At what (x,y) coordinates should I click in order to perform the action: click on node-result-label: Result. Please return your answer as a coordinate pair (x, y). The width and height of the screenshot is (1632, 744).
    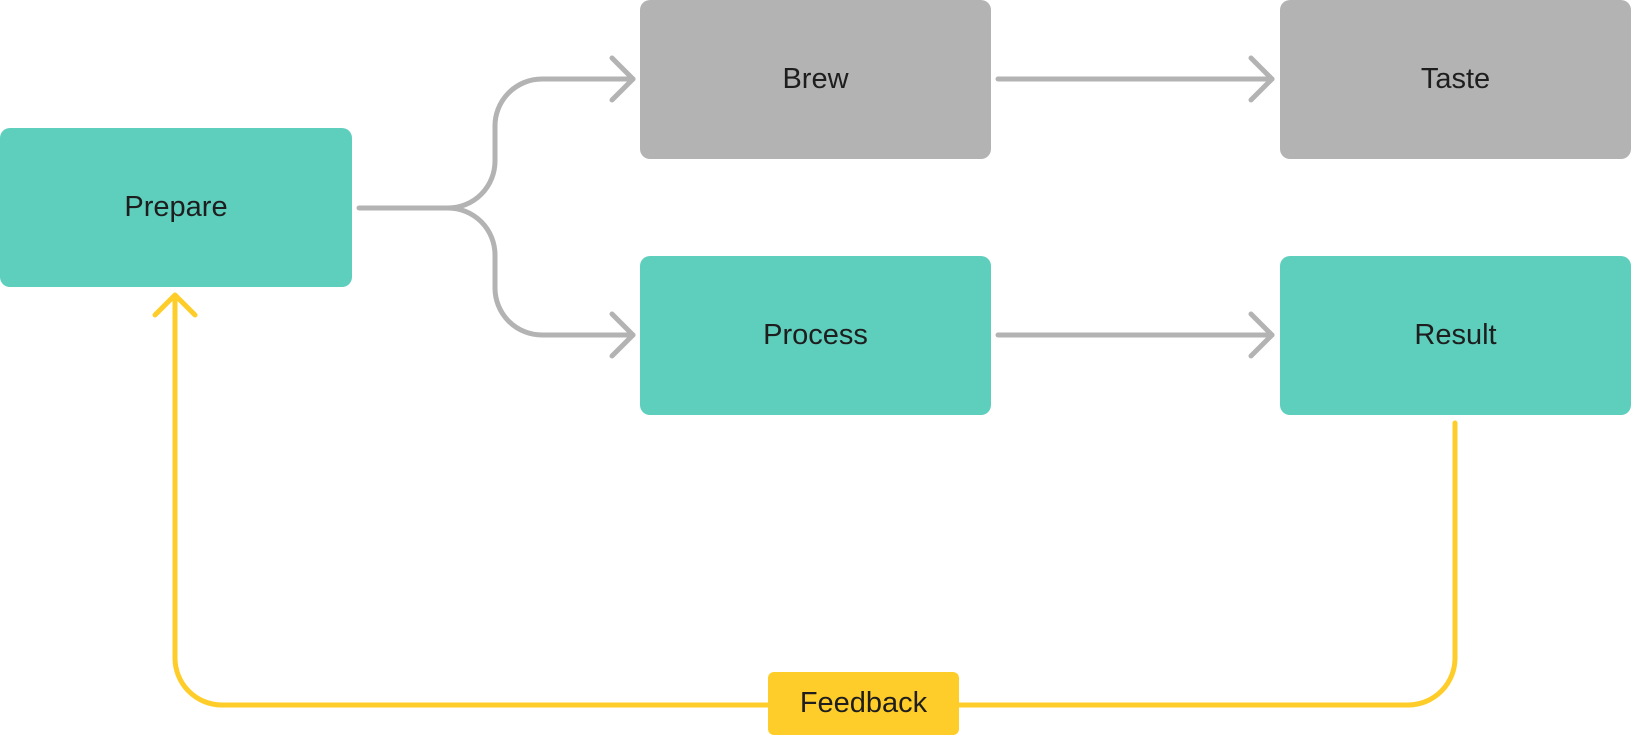
    Looking at the image, I should click on (1455, 335).